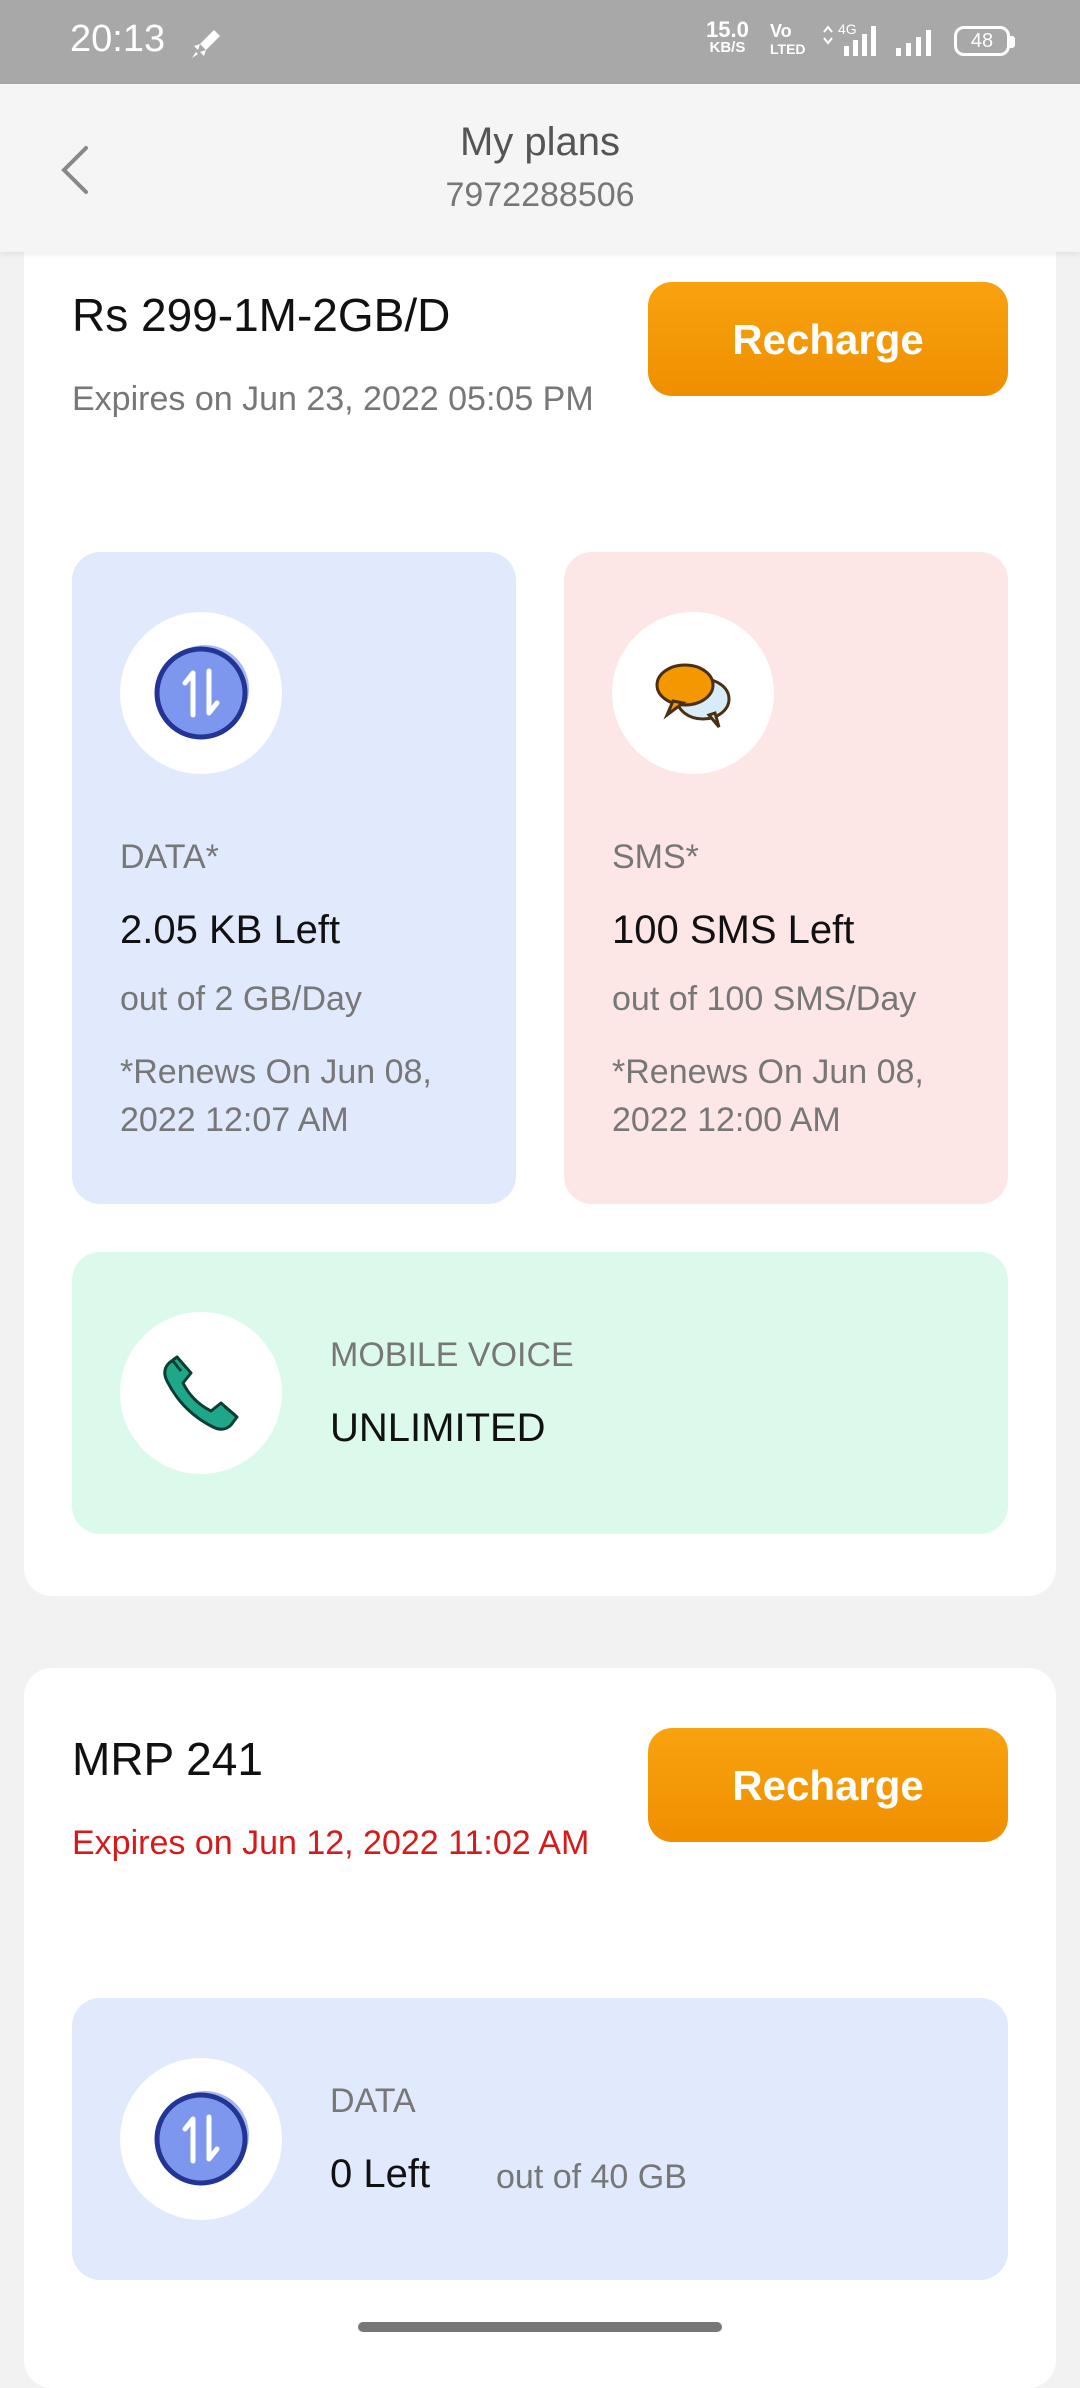 The image size is (1080, 2388). What do you see at coordinates (438, 1428) in the screenshot?
I see `voice-value: UNLIMITED` at bounding box center [438, 1428].